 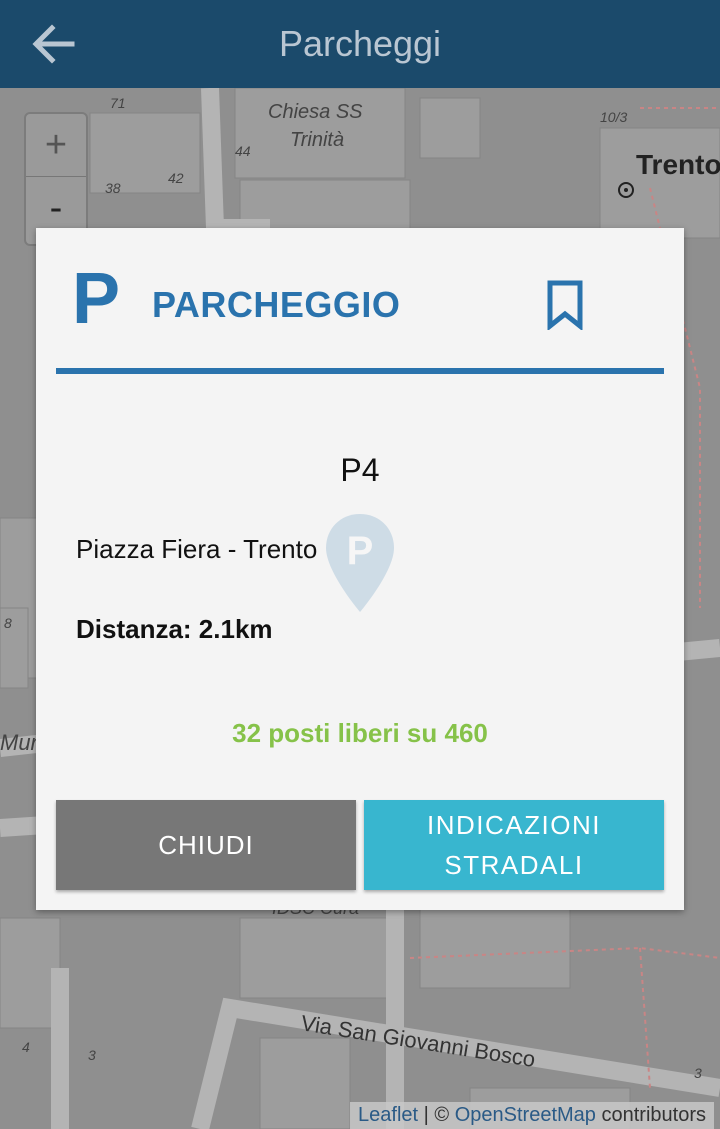 What do you see at coordinates (176, 178) in the screenshot?
I see `map-label-42: 42` at bounding box center [176, 178].